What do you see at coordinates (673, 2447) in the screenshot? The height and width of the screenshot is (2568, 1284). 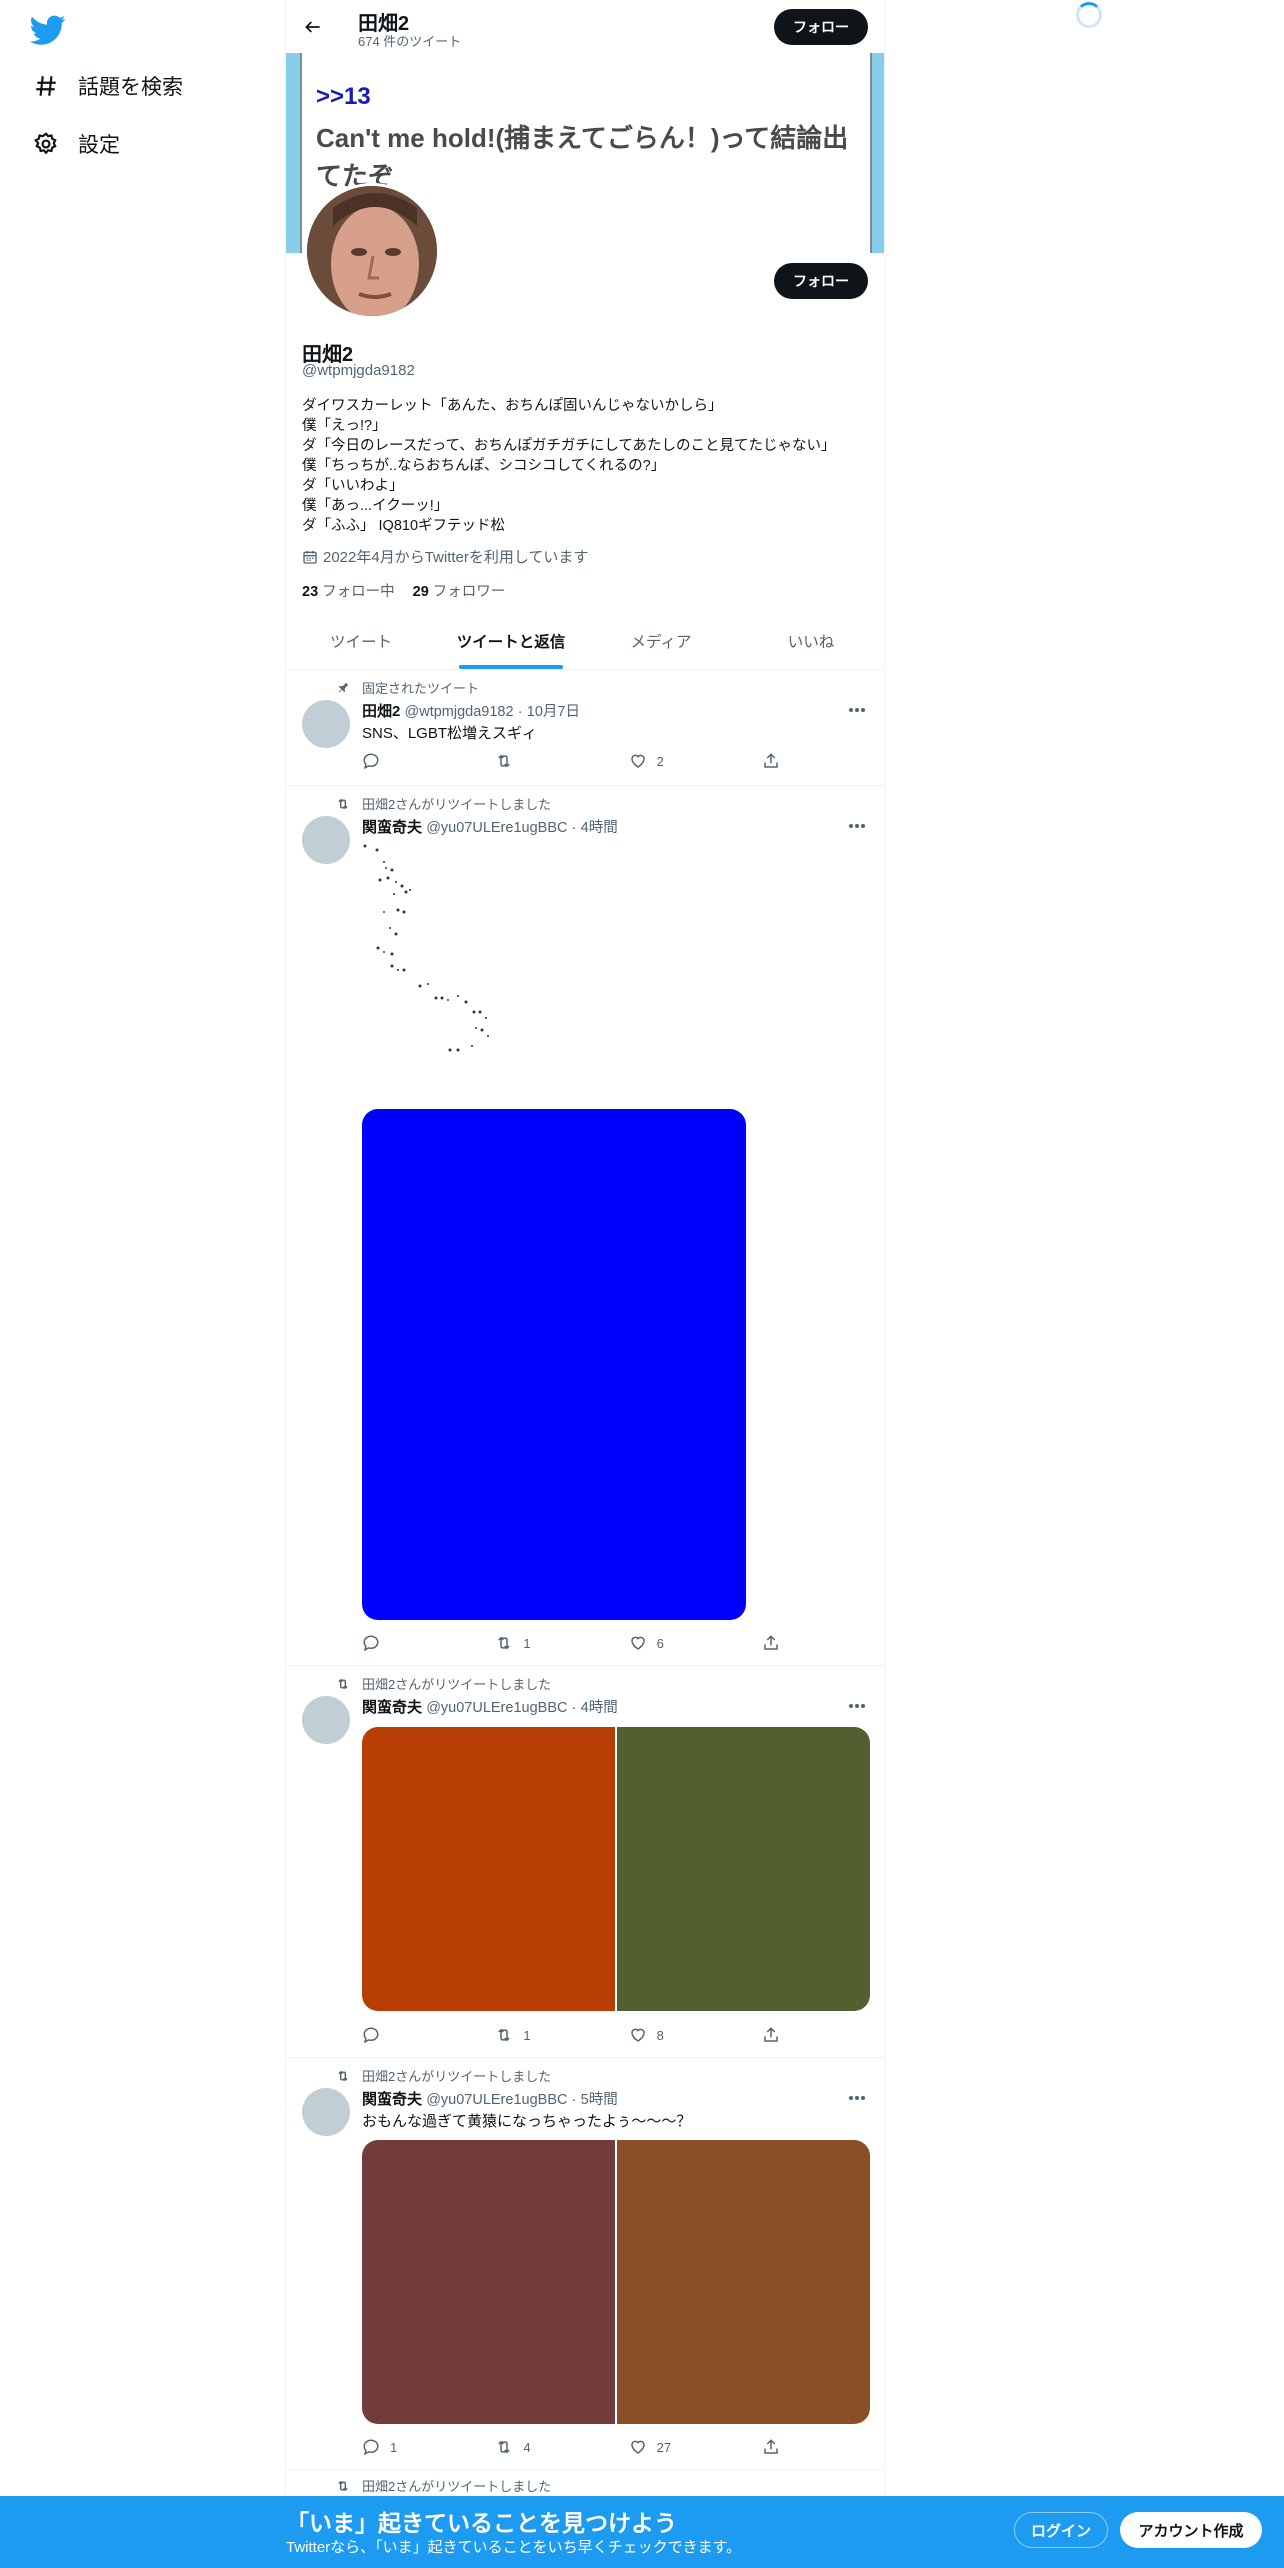 I see `like-button: 27` at bounding box center [673, 2447].